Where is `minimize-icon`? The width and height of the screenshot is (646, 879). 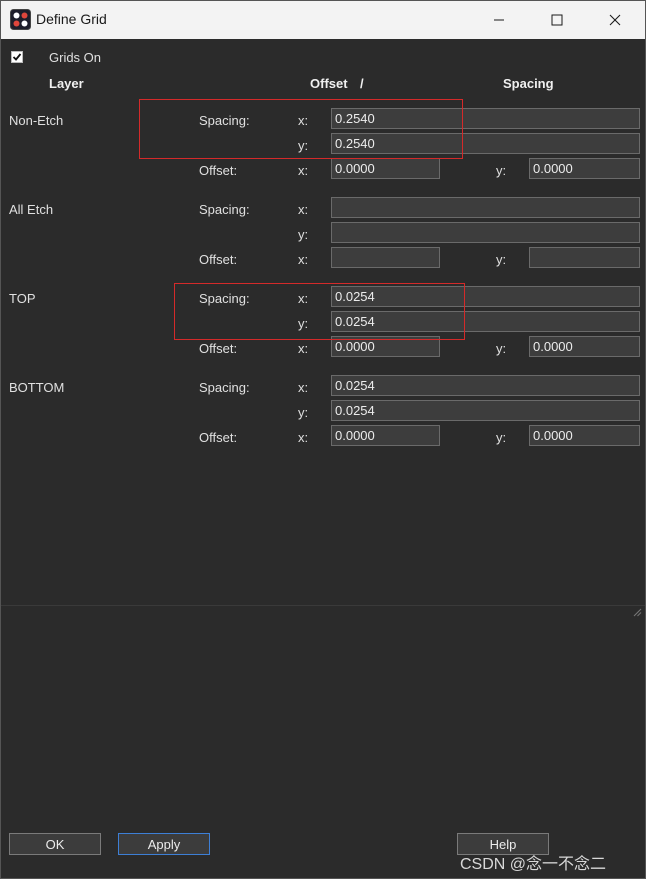 minimize-icon is located at coordinates (499, 20).